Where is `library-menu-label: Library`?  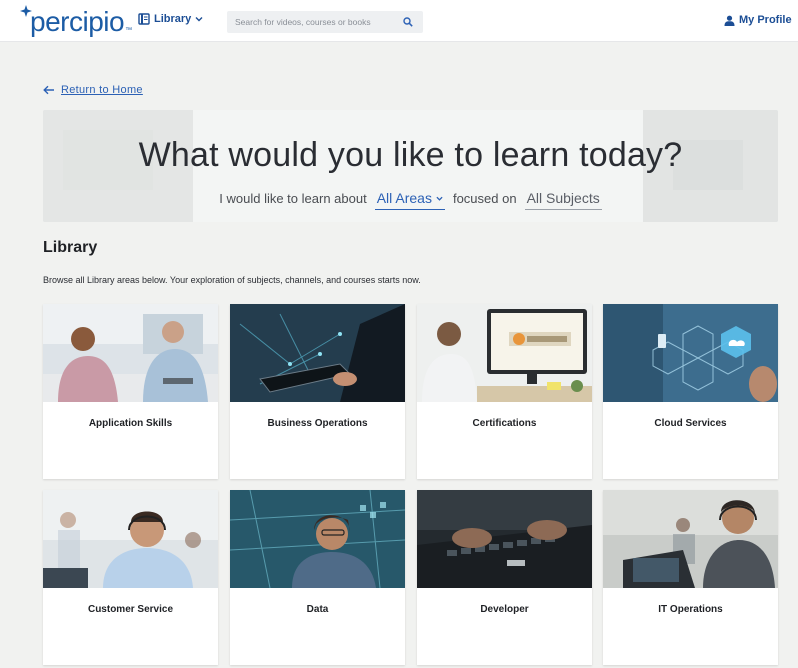
library-menu-label: Library is located at coordinates (173, 19).